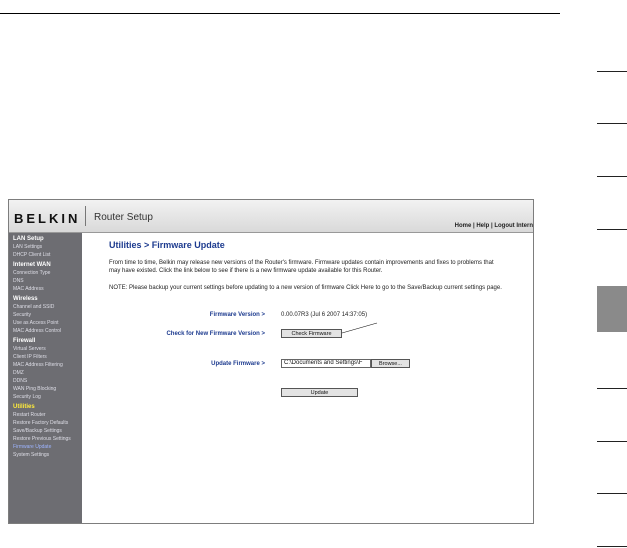 Image resolution: width=627 pixels, height=548 pixels. I want to click on firmware-file-input: C:\Documents and Settings\F, so click(326, 363).